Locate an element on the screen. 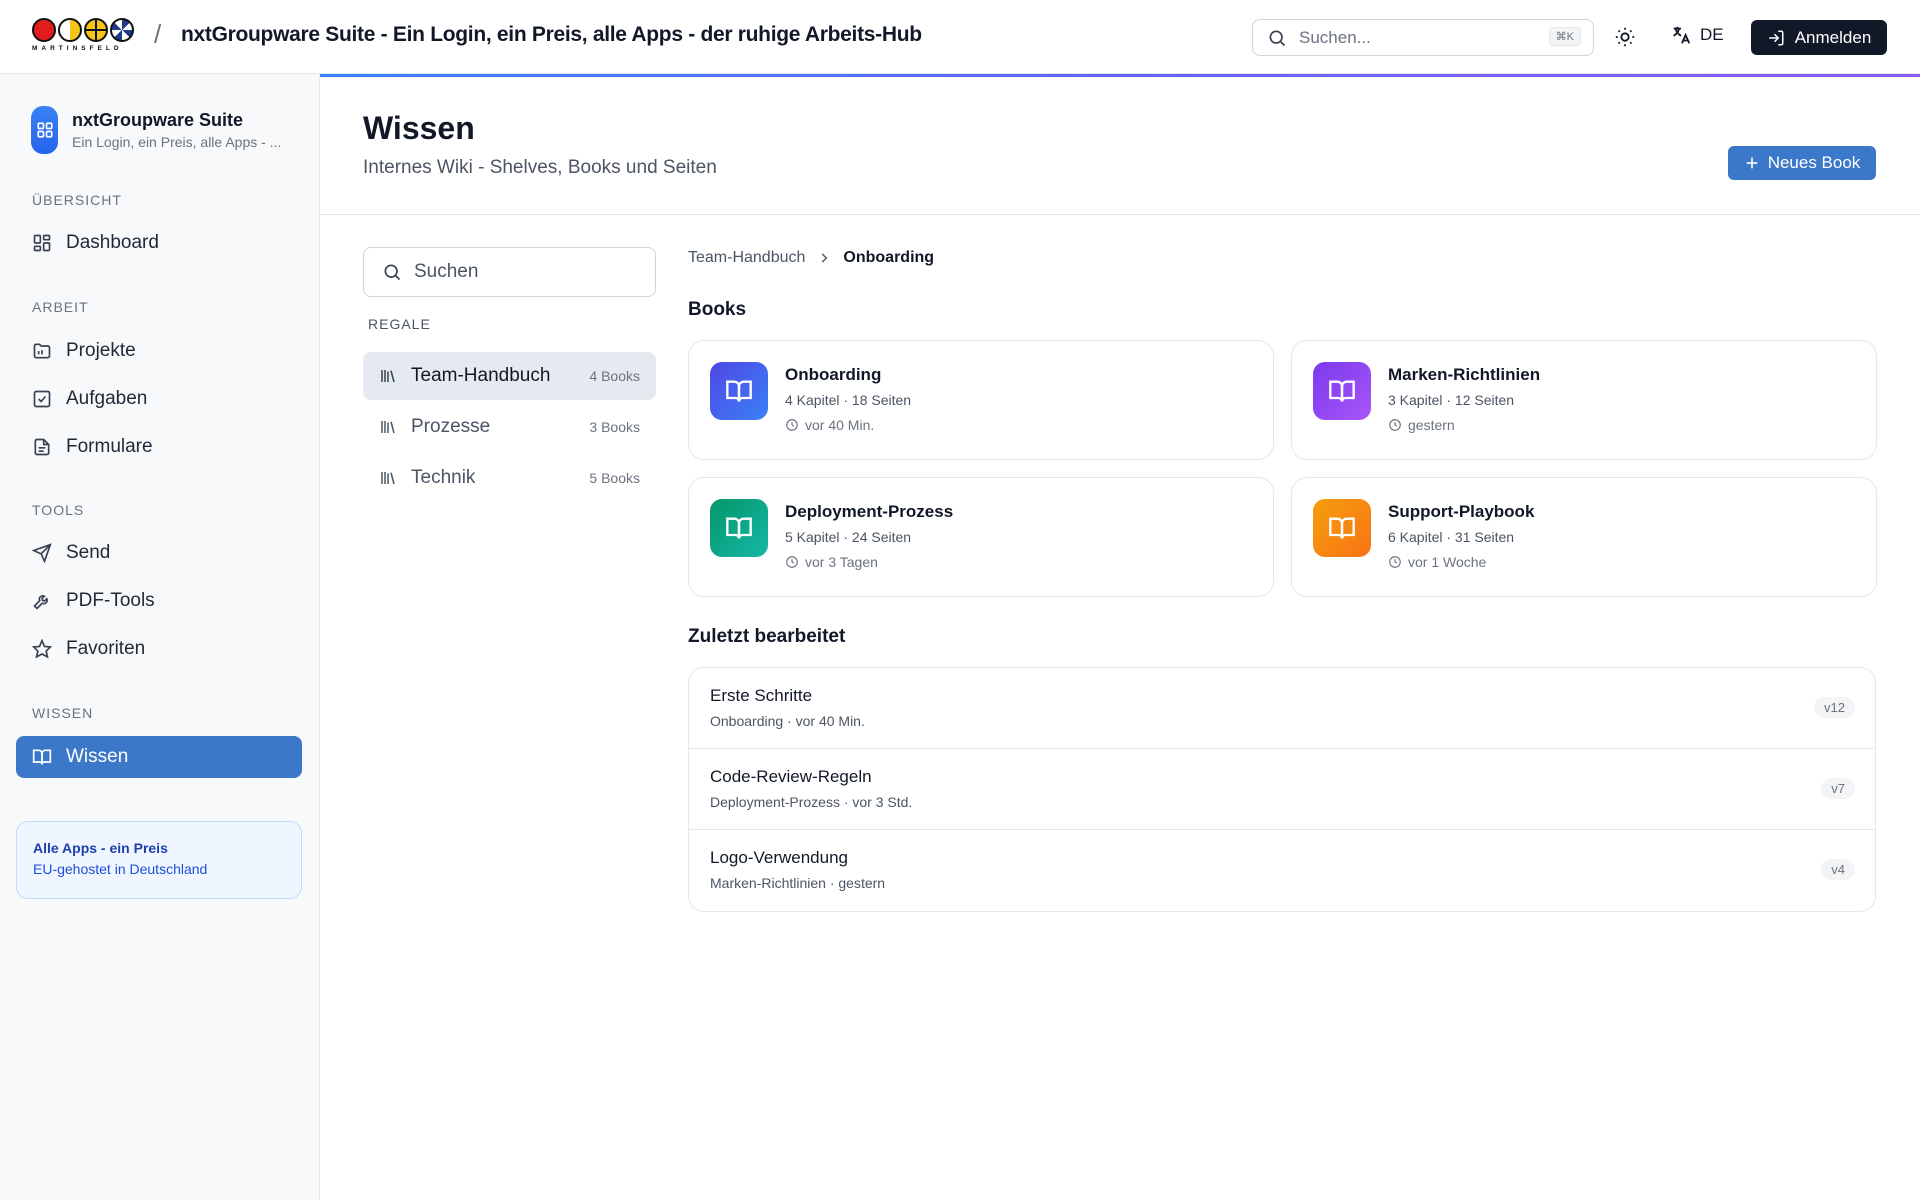 This screenshot has width=1920, height=1200. recent-item-title: Erste Schritte is located at coordinates (761, 695).